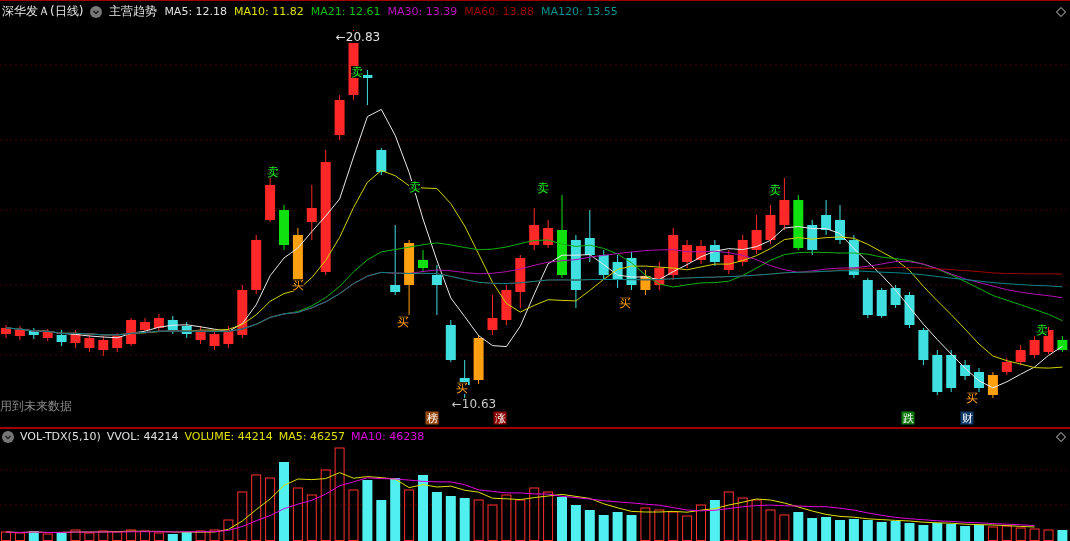 The height and width of the screenshot is (541, 1070). I want to click on event-badge: 财, so click(967, 418).